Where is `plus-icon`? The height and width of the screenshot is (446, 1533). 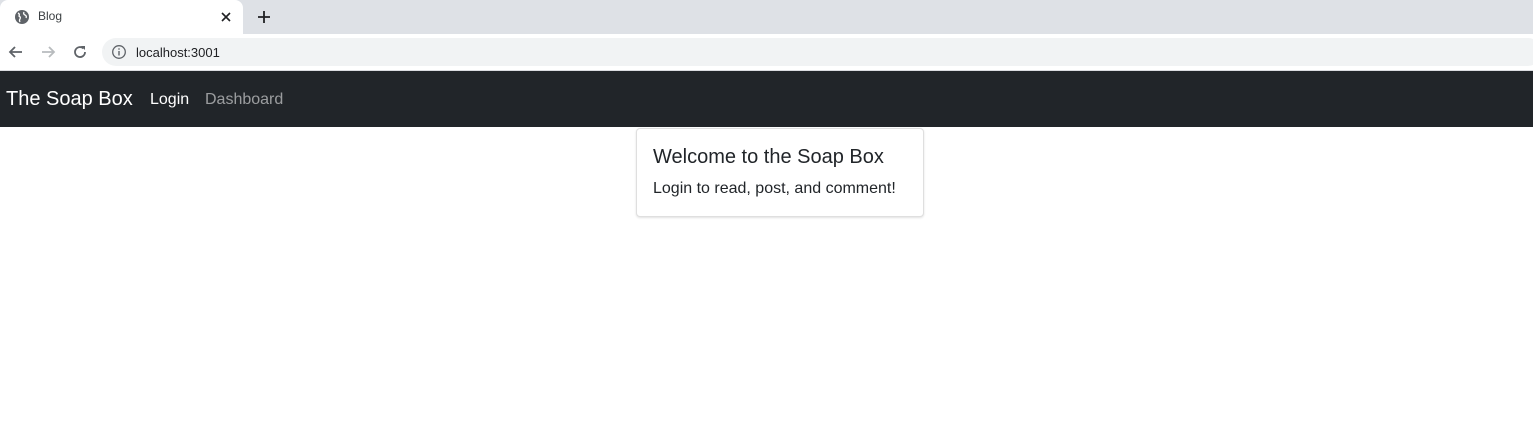
plus-icon is located at coordinates (264, 17).